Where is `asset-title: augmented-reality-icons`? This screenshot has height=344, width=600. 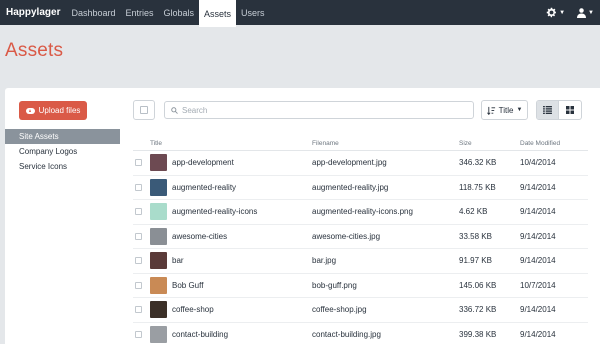
asset-title: augmented-reality-icons is located at coordinates (214, 211).